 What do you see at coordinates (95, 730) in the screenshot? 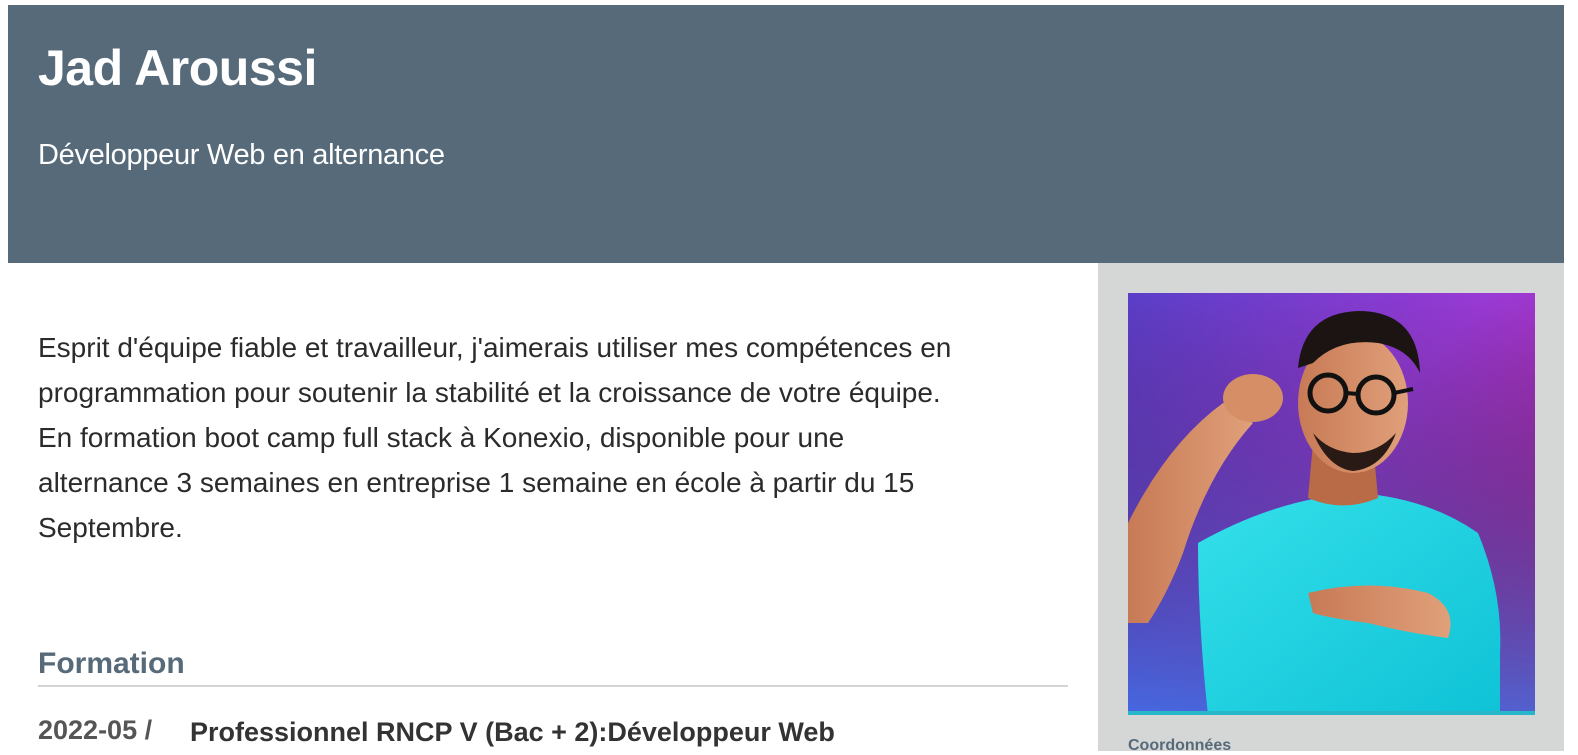
I see `formation-entry-date: 2022-05 /` at bounding box center [95, 730].